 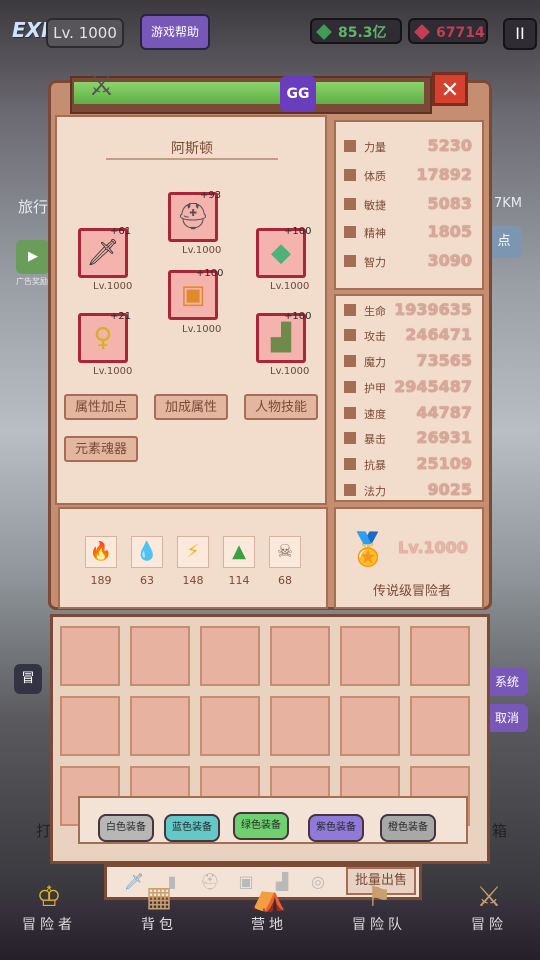 I want to click on weapon-plus: +61, so click(x=121, y=231).